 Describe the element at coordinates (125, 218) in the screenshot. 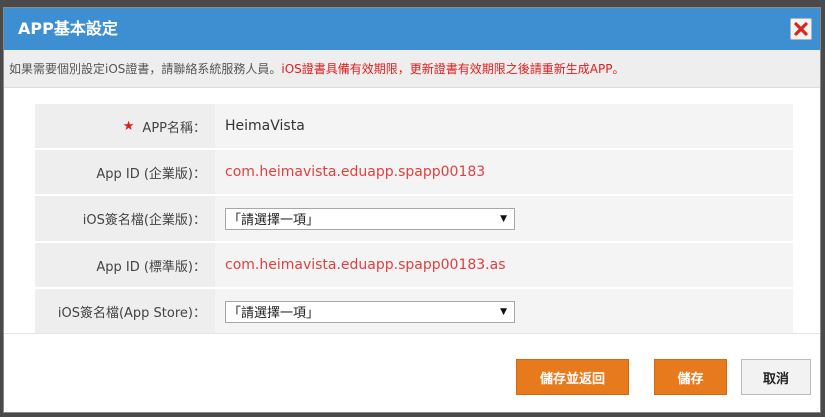

I see `ios-signing-enterprise-label: iOS簽名檔(企業版)：` at that location.